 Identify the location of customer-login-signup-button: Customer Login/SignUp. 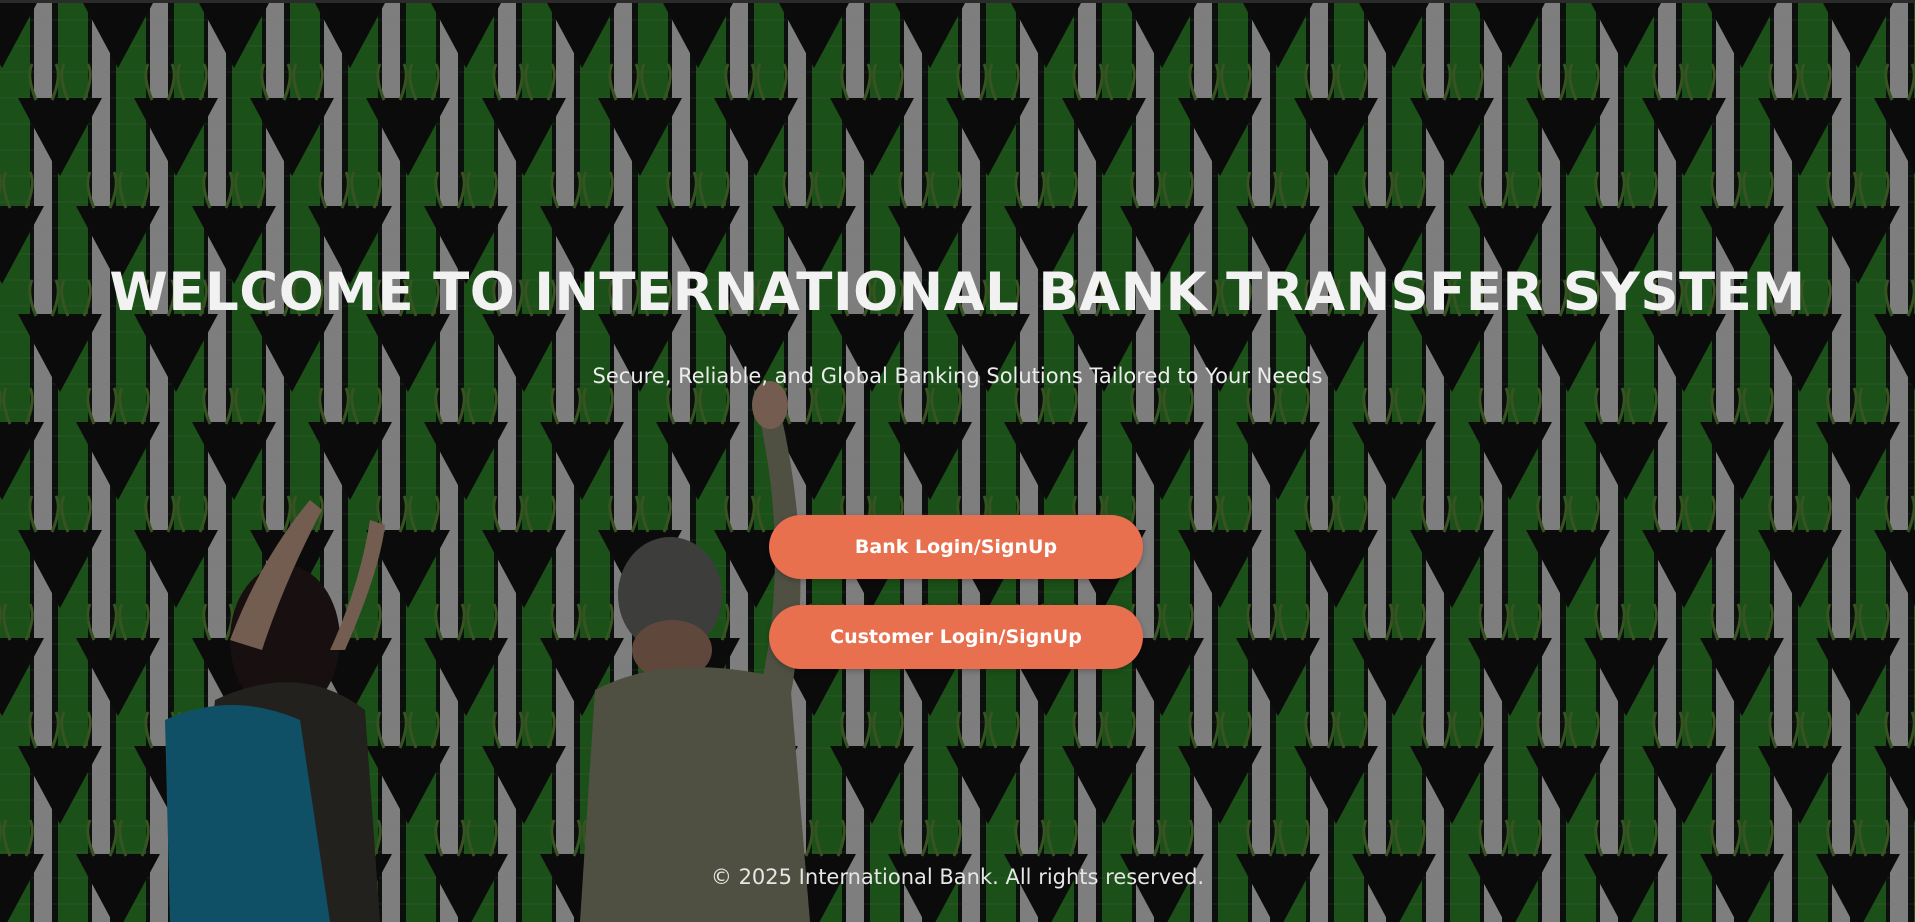
(956, 637).